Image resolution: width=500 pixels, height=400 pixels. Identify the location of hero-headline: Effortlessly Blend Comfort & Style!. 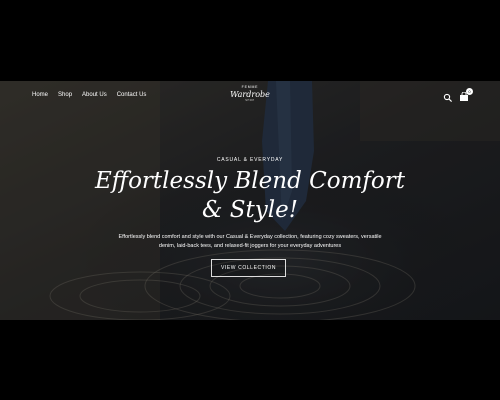
(250, 196).